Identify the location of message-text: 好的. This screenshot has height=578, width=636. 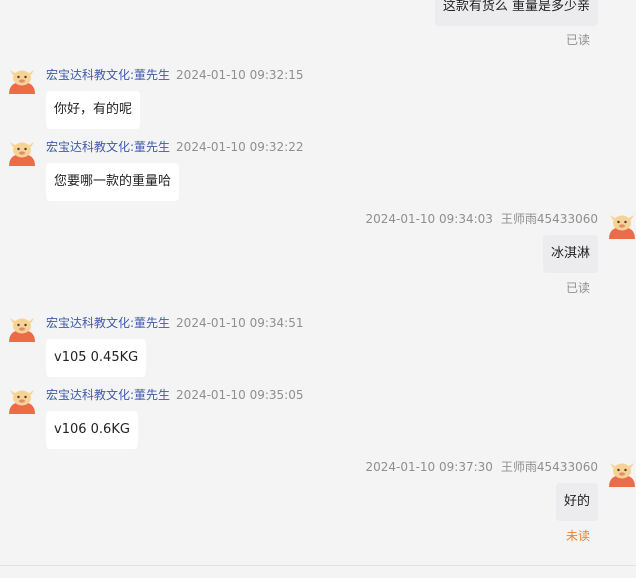
(576, 501).